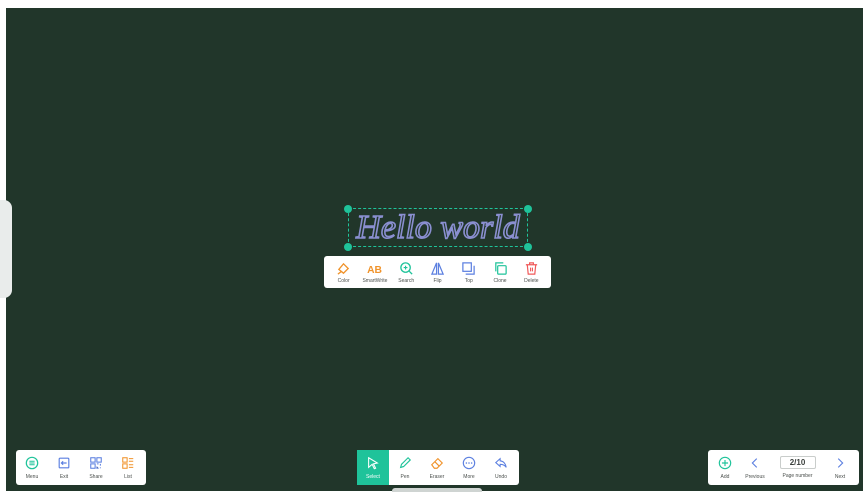 Image resolution: width=863 pixels, height=492 pixels. What do you see at coordinates (32, 476) in the screenshot?
I see `menu-label: Menu` at bounding box center [32, 476].